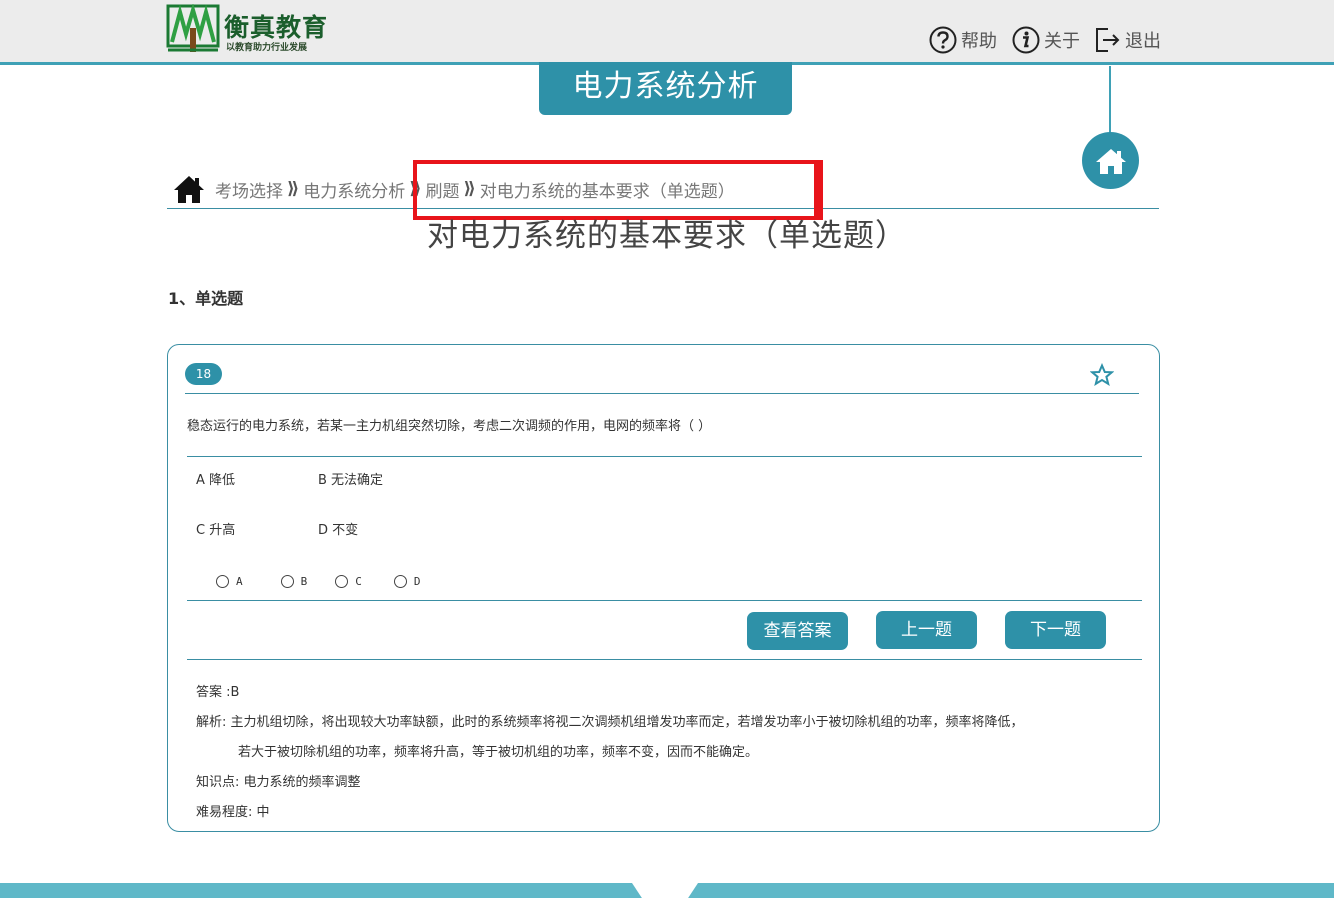 The image size is (1334, 898). I want to click on radio-choice-d: D, so click(407, 581).